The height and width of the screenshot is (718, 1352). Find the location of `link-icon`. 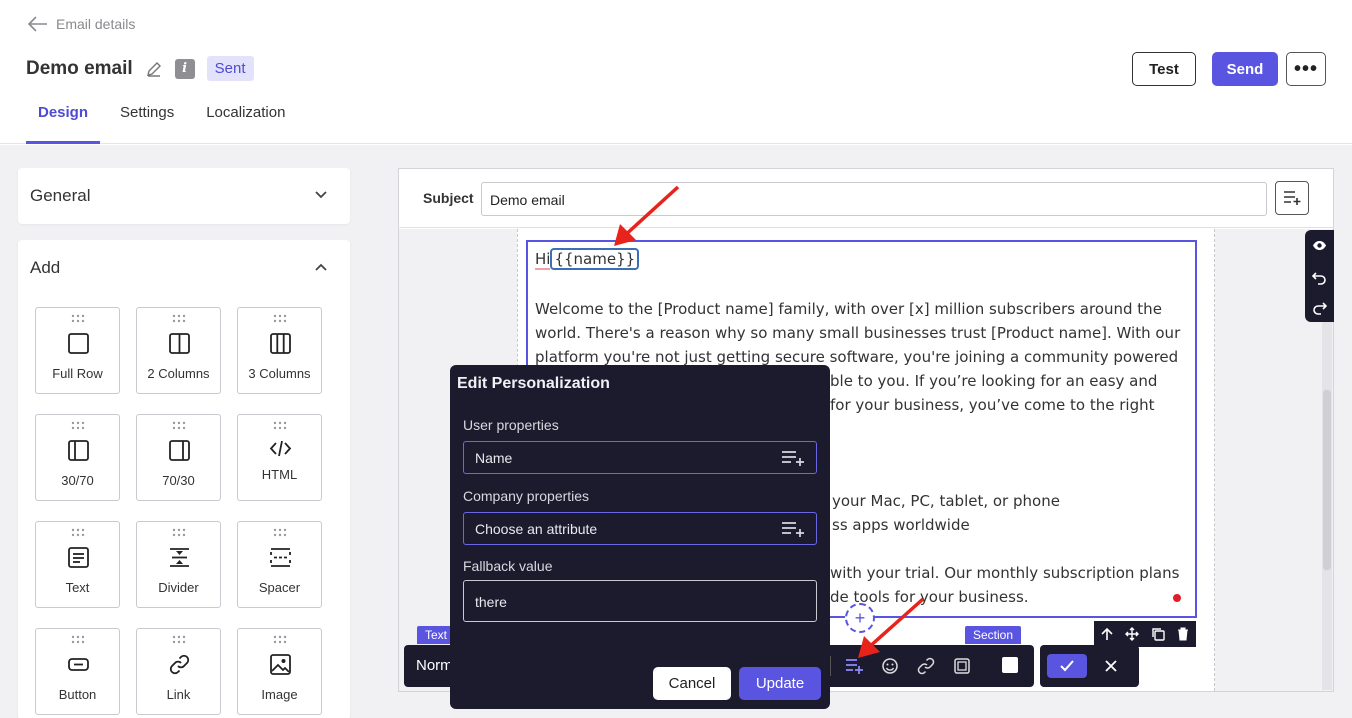

link-icon is located at coordinates (179, 664).